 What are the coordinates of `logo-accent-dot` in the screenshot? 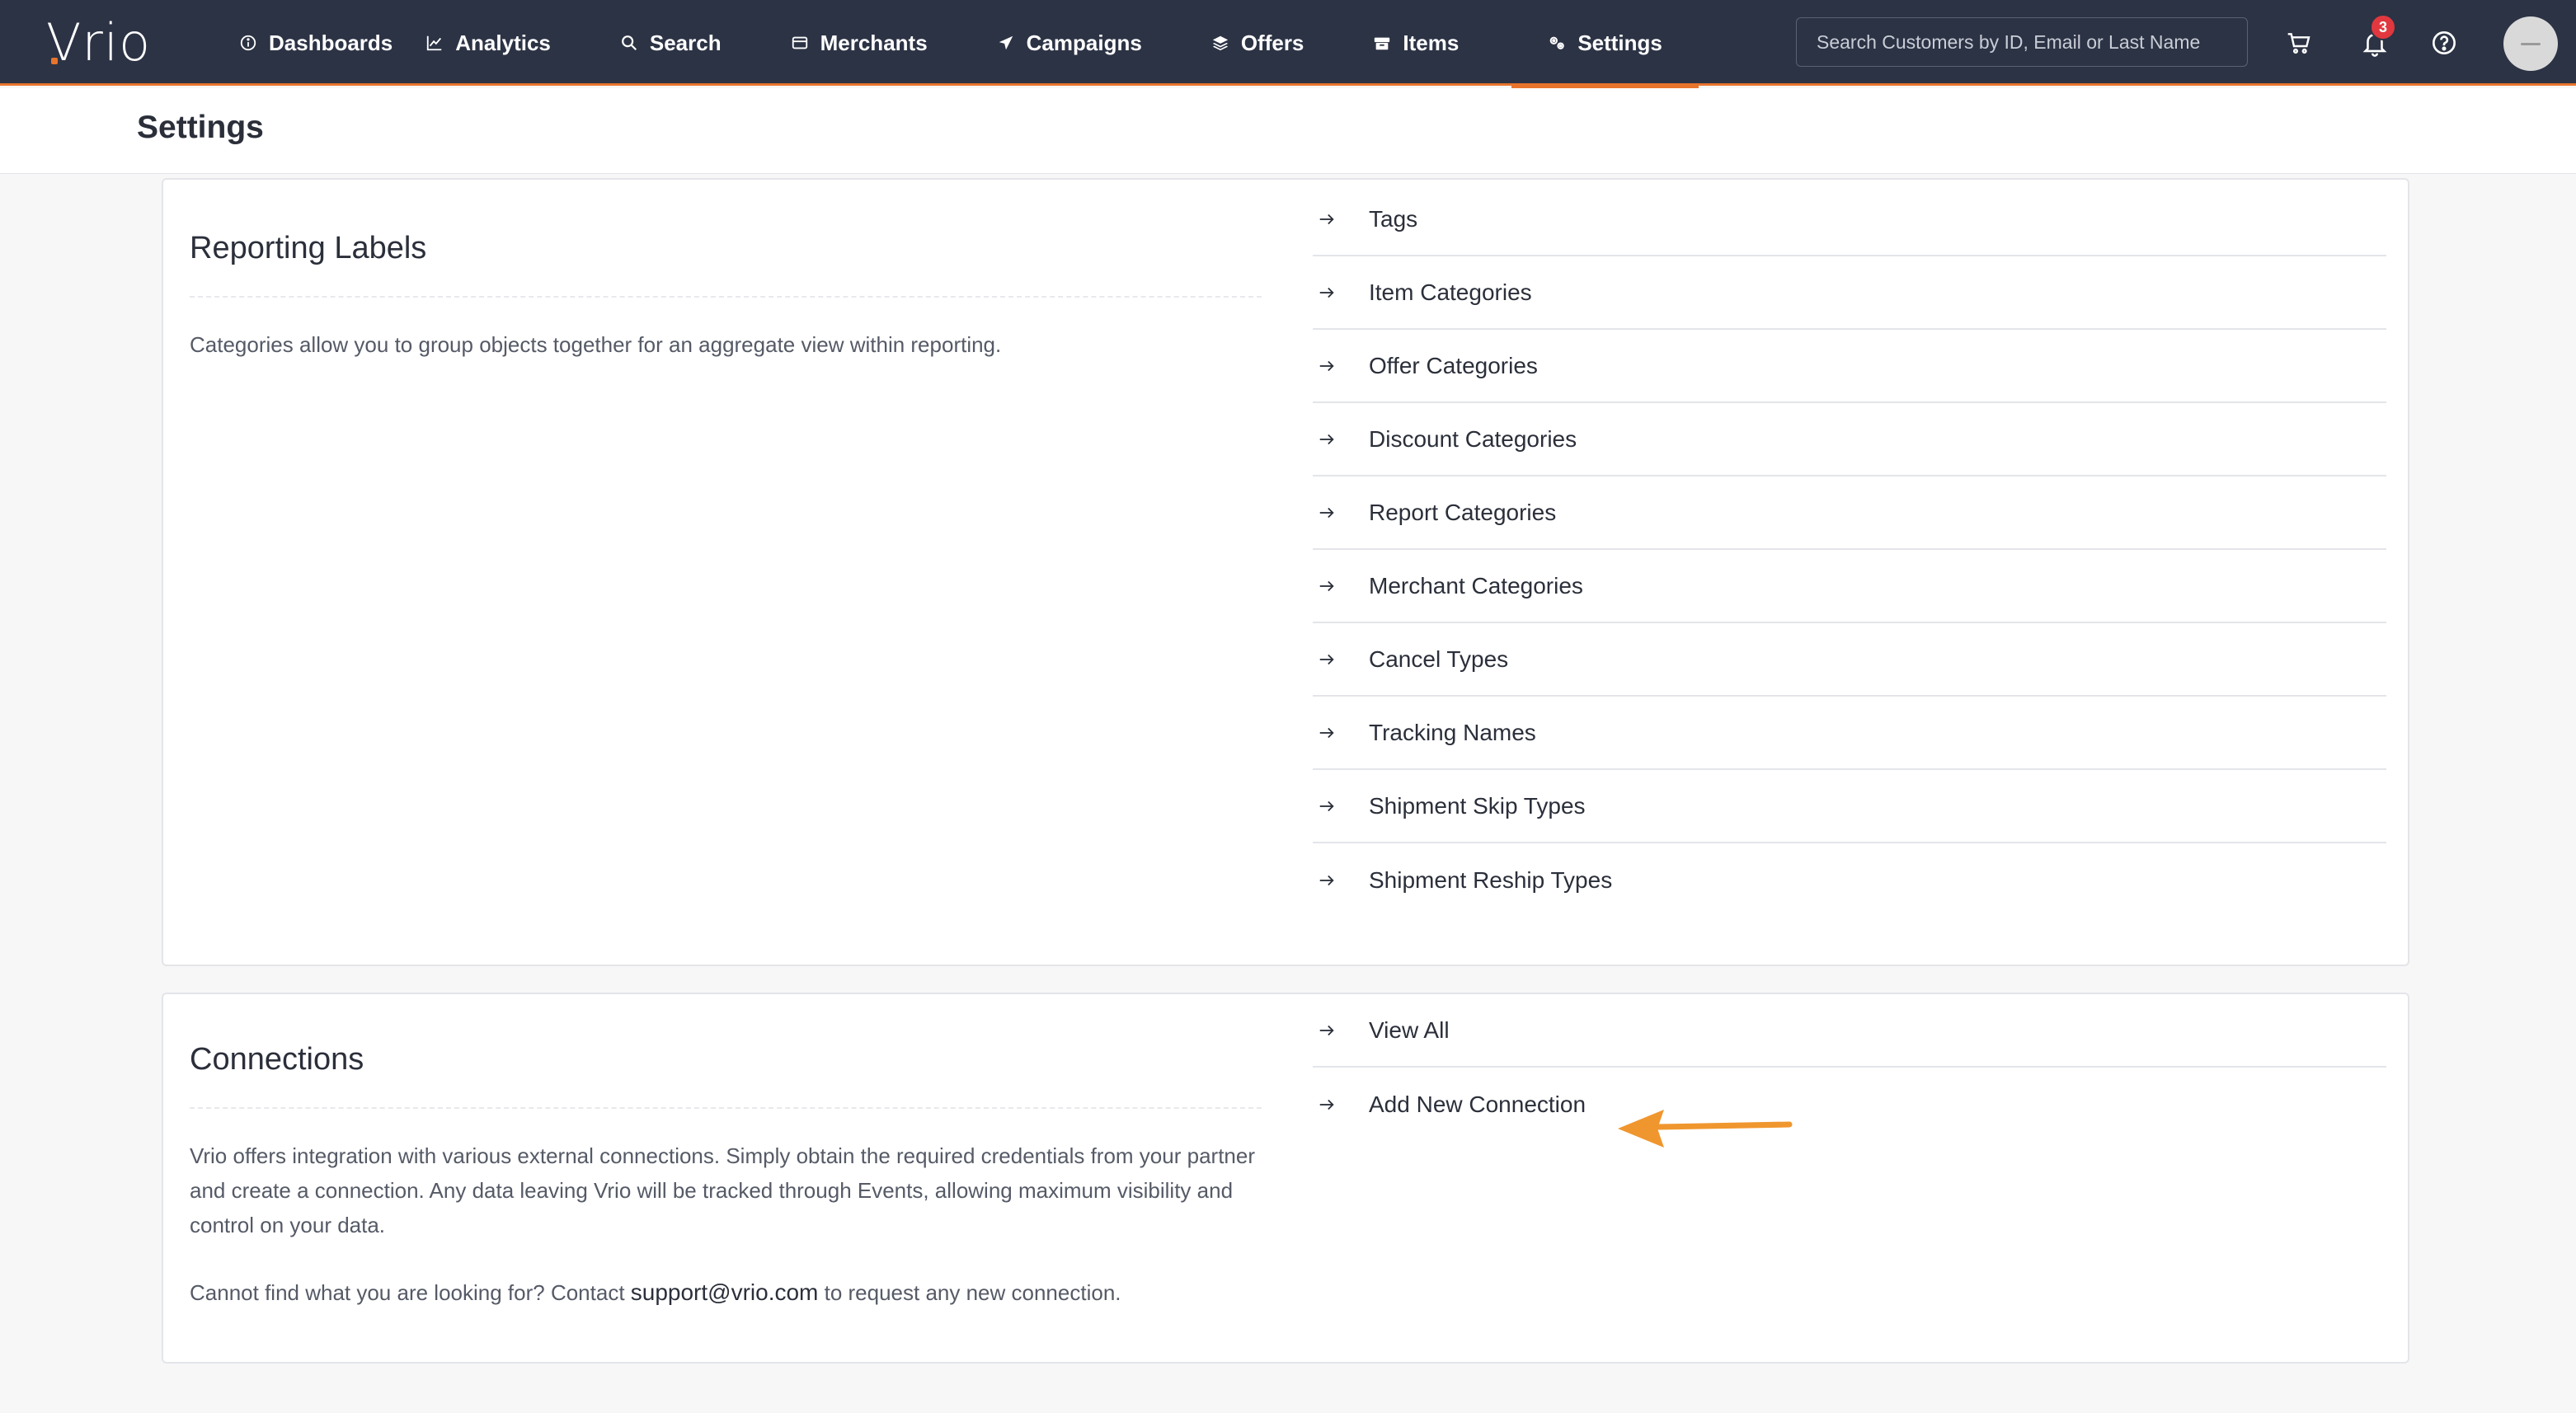 It's located at (54, 61).